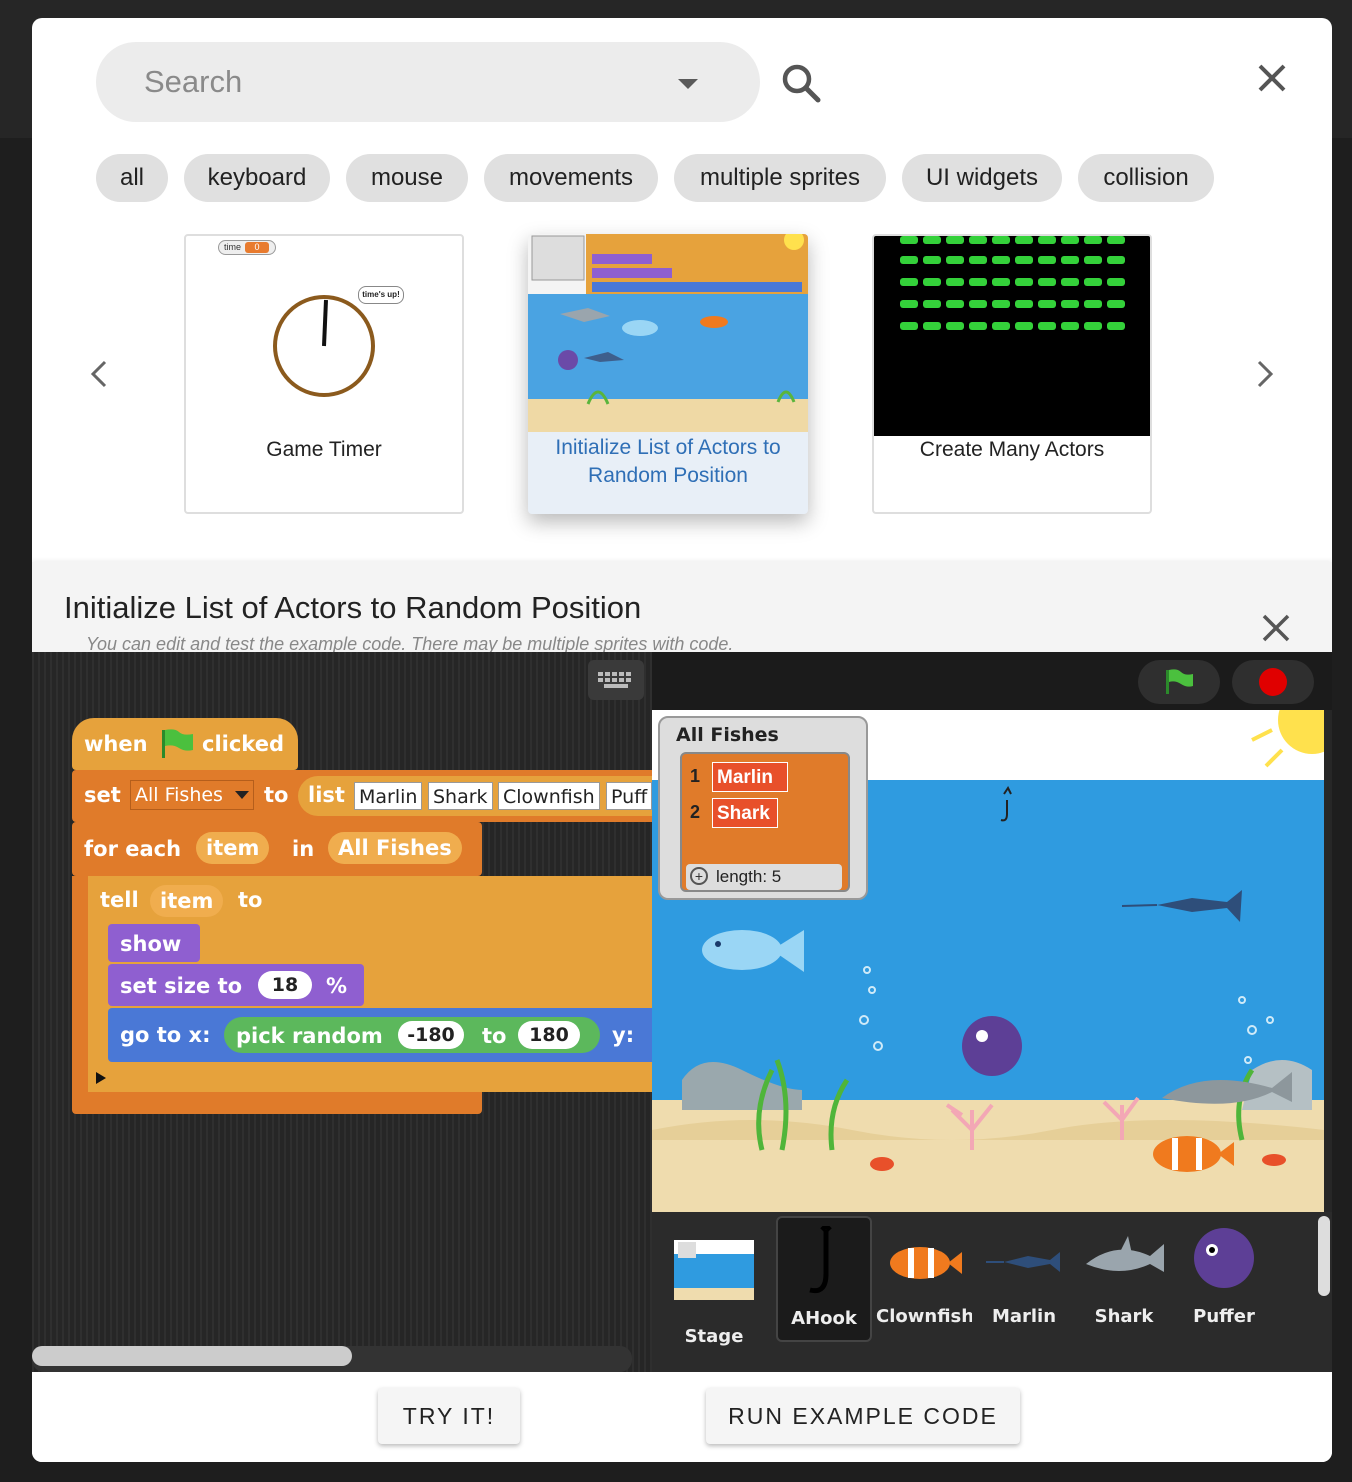 The image size is (1352, 1482). I want to click on for-each-c-foot, so click(277, 1103).